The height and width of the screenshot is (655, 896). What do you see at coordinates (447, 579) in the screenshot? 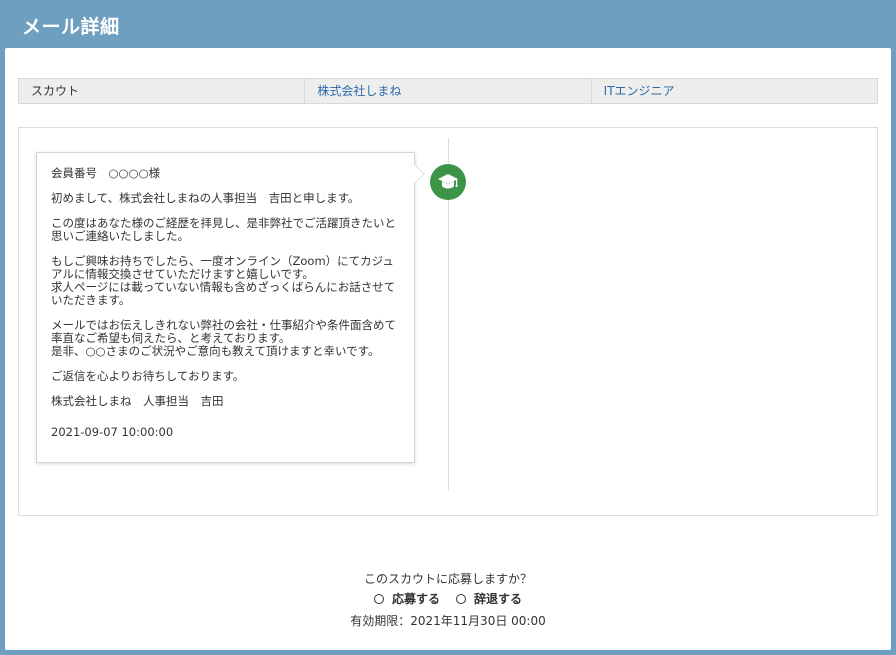
I see `apply-question: このスカウトに応募しますか？` at bounding box center [447, 579].